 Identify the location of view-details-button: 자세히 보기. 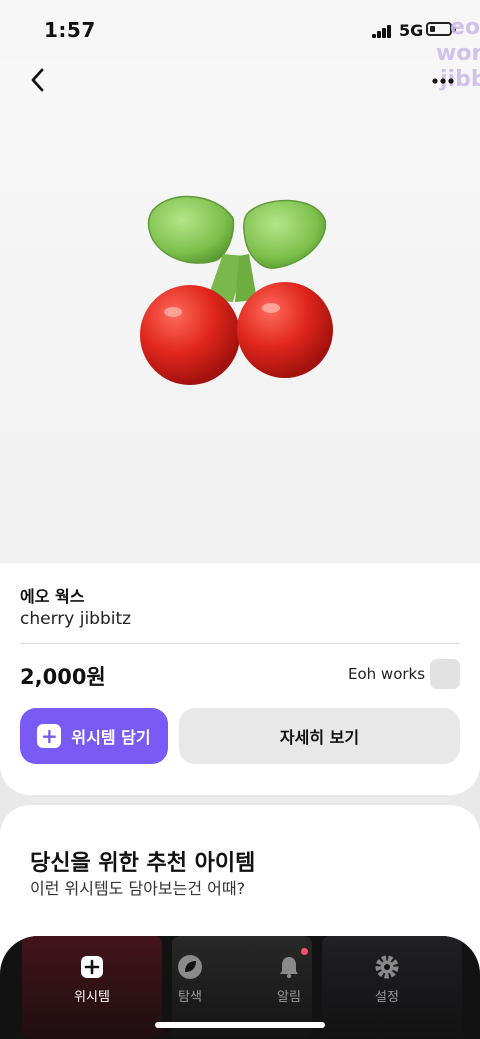
(319, 736).